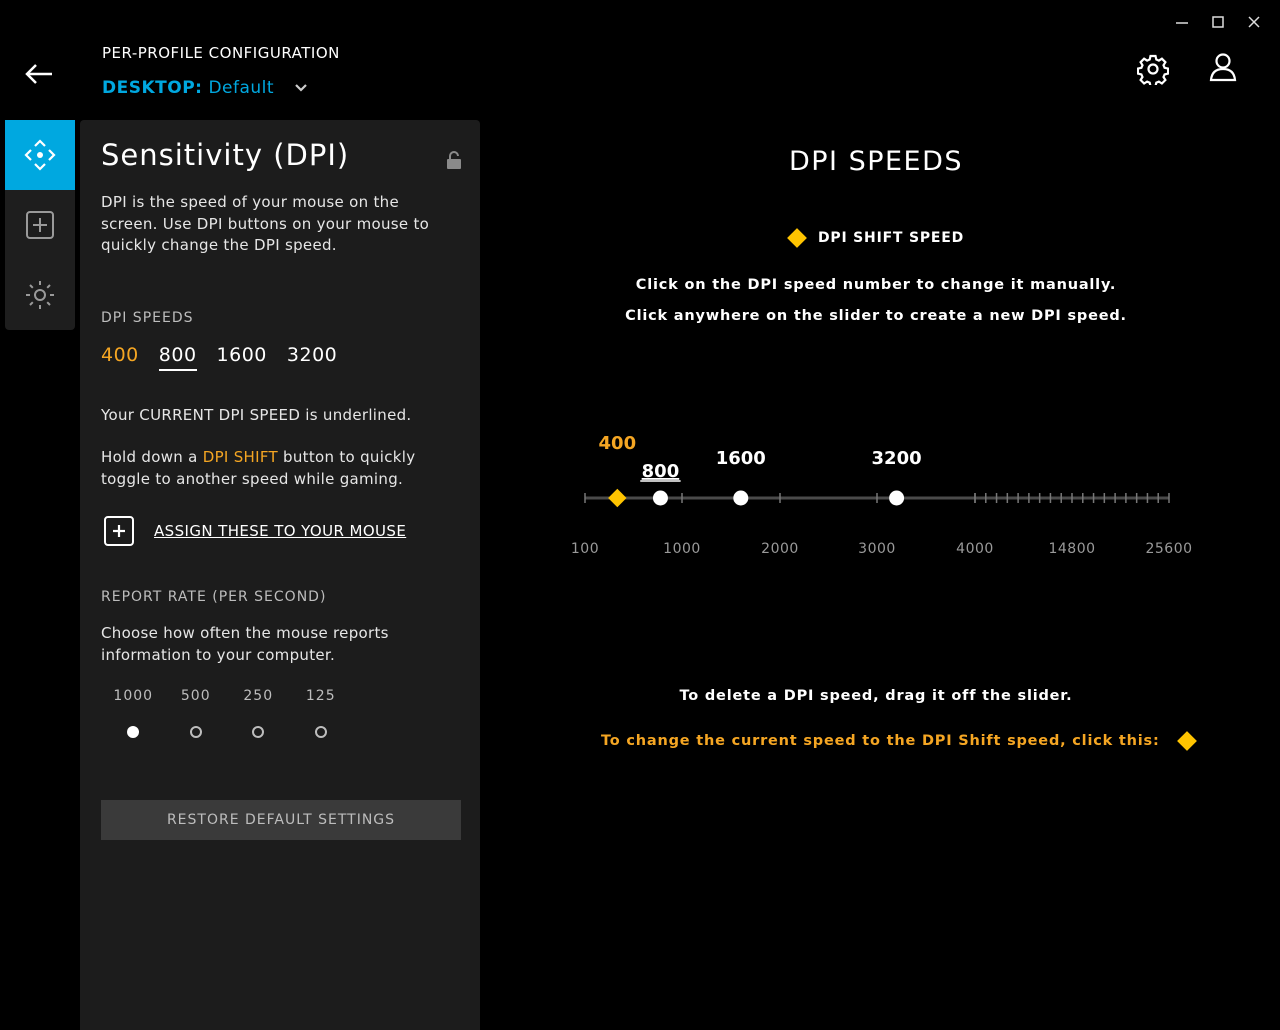  What do you see at coordinates (975, 549) in the screenshot?
I see `slider-axis-label: 4000` at bounding box center [975, 549].